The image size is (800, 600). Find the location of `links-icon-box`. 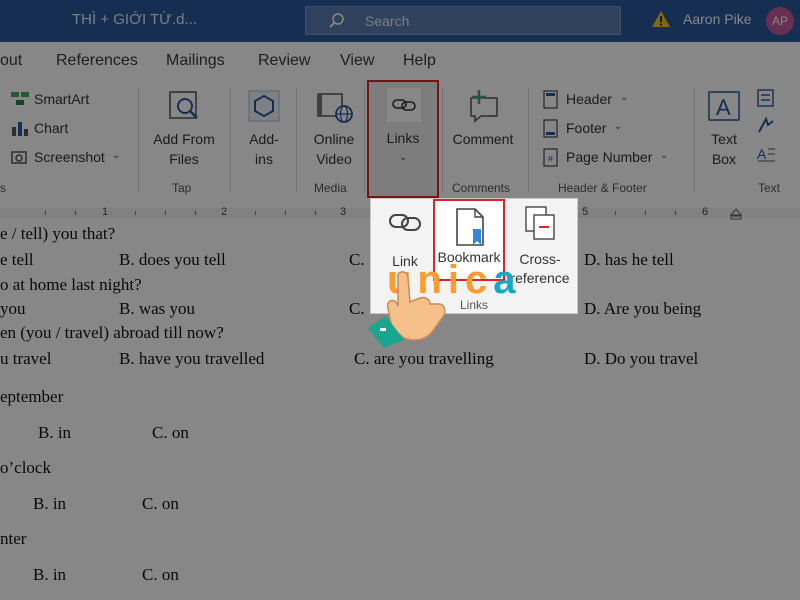

links-icon-box is located at coordinates (404, 105).